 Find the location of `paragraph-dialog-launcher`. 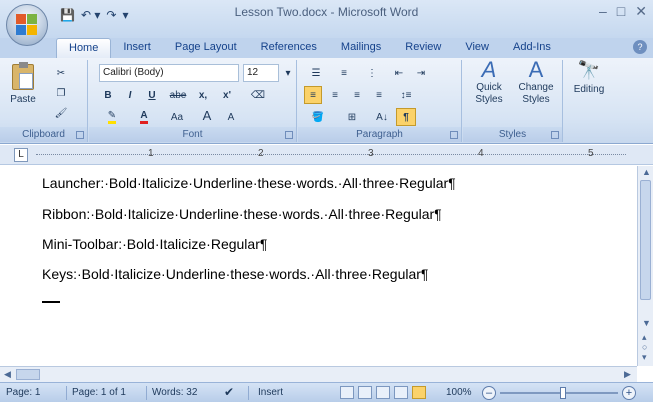

paragraph-dialog-launcher is located at coordinates (454, 135).